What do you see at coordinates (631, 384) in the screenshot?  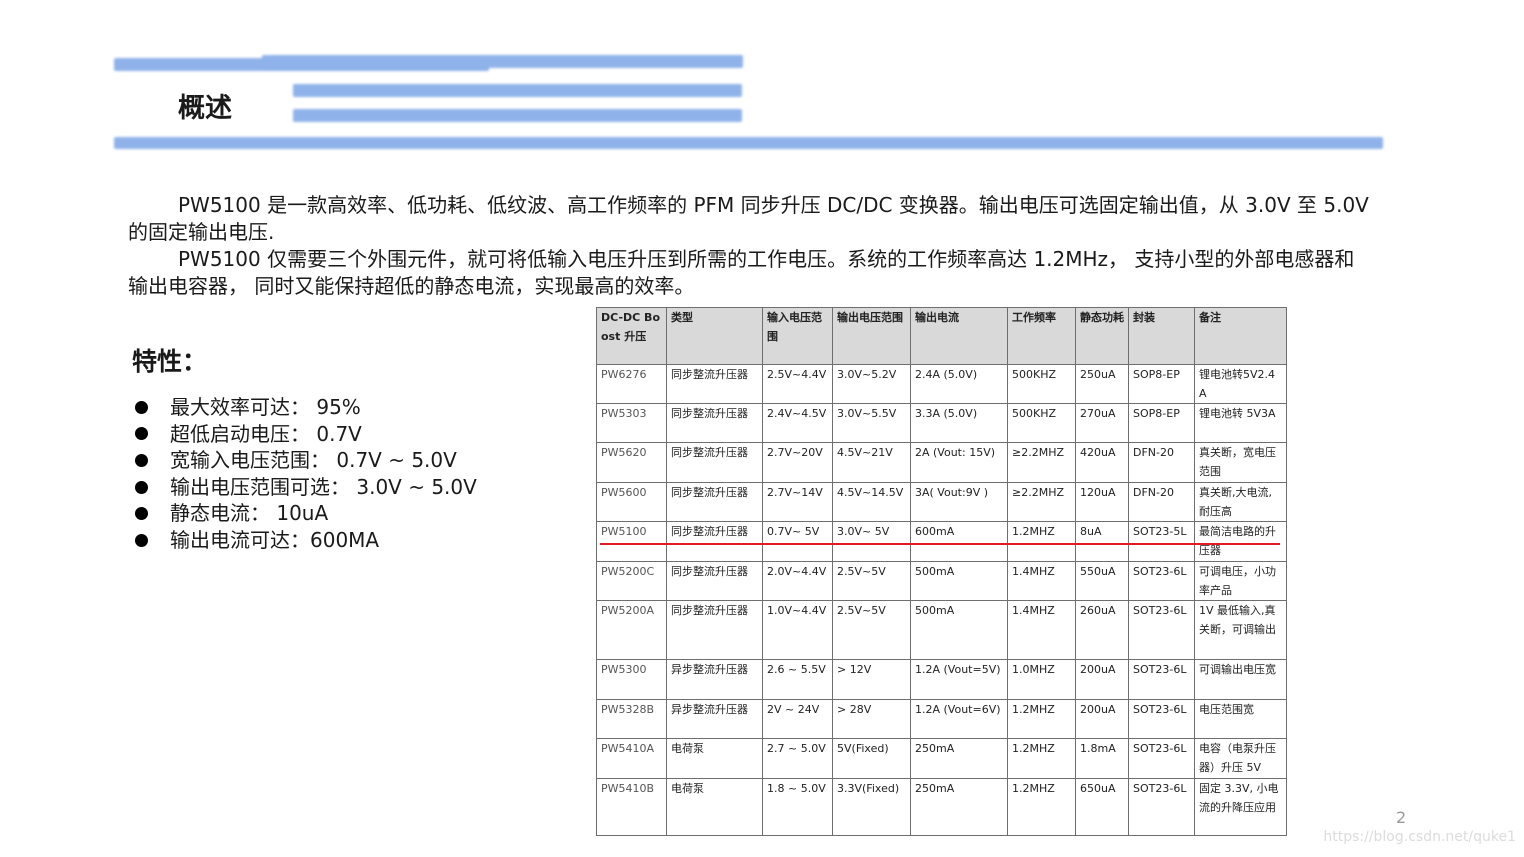 I see `table-cell: PW6276` at bounding box center [631, 384].